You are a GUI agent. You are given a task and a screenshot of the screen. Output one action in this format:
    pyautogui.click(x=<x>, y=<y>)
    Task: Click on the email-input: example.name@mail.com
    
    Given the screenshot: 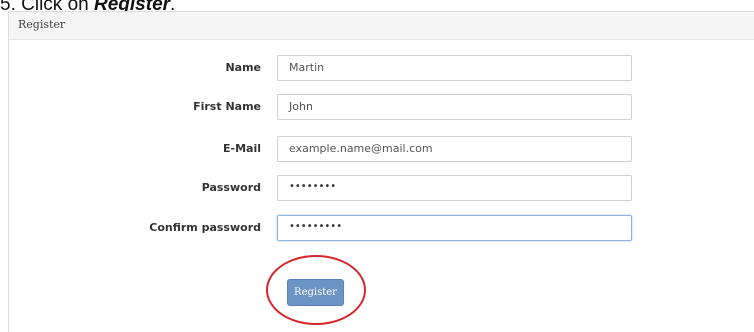 What is the action you would take?
    pyautogui.click(x=454, y=149)
    